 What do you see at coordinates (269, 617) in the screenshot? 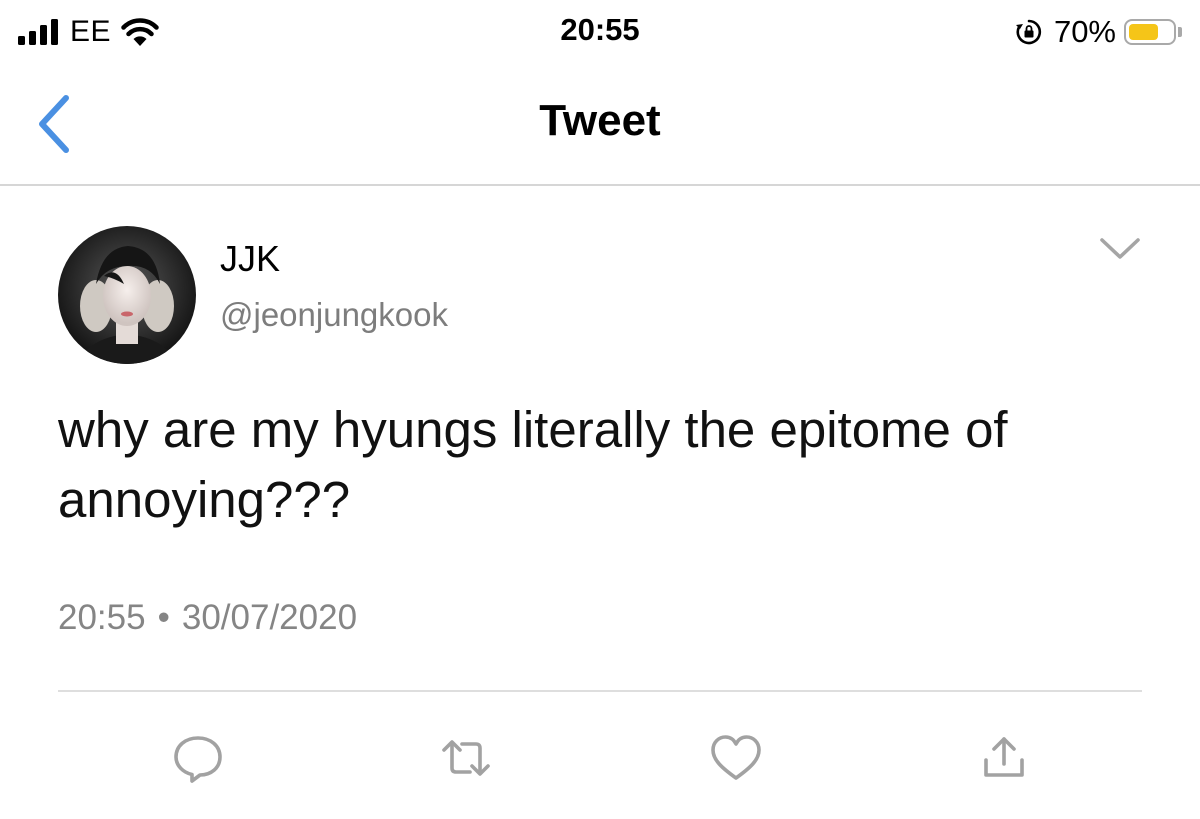
I see `tweet-date: 30/07/2020` at bounding box center [269, 617].